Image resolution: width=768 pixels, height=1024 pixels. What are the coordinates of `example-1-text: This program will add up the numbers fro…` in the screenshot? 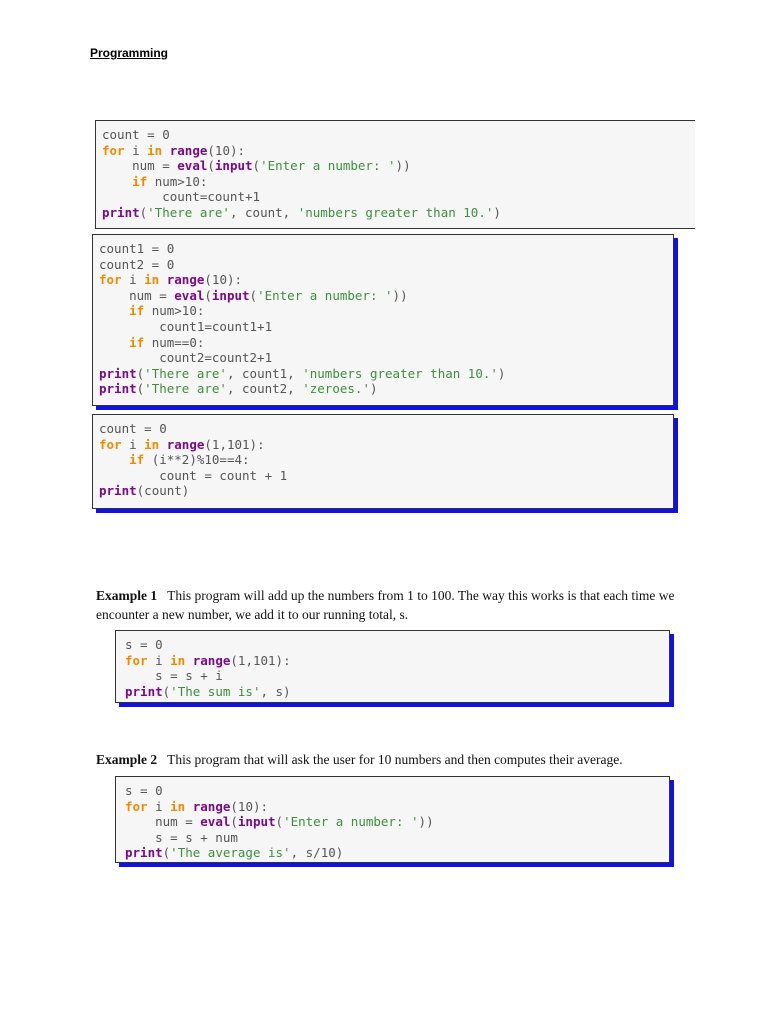 It's located at (385, 605).